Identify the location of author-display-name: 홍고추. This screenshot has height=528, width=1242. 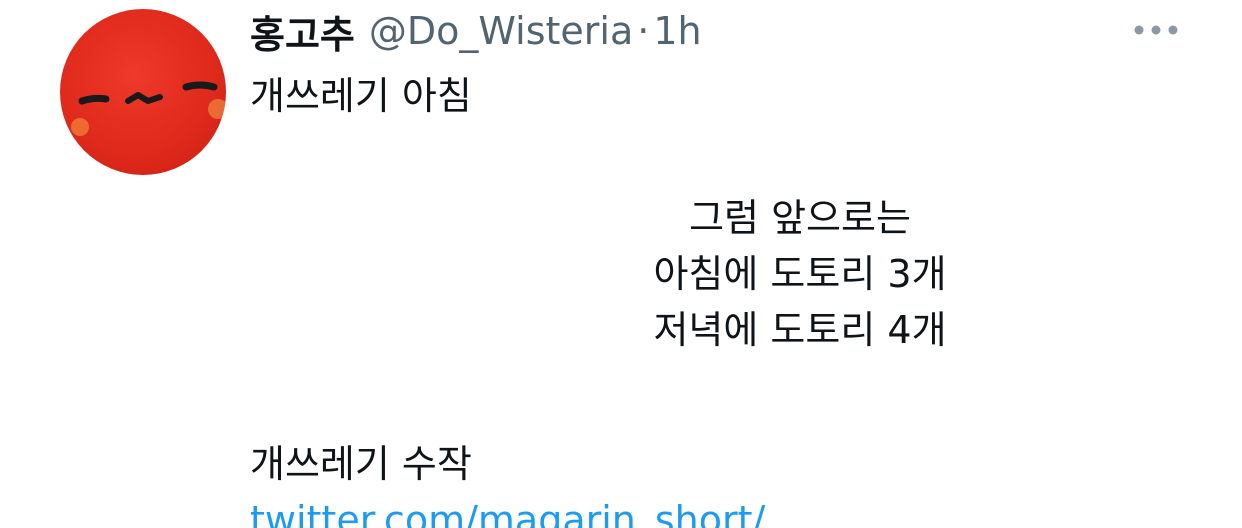
(302, 31).